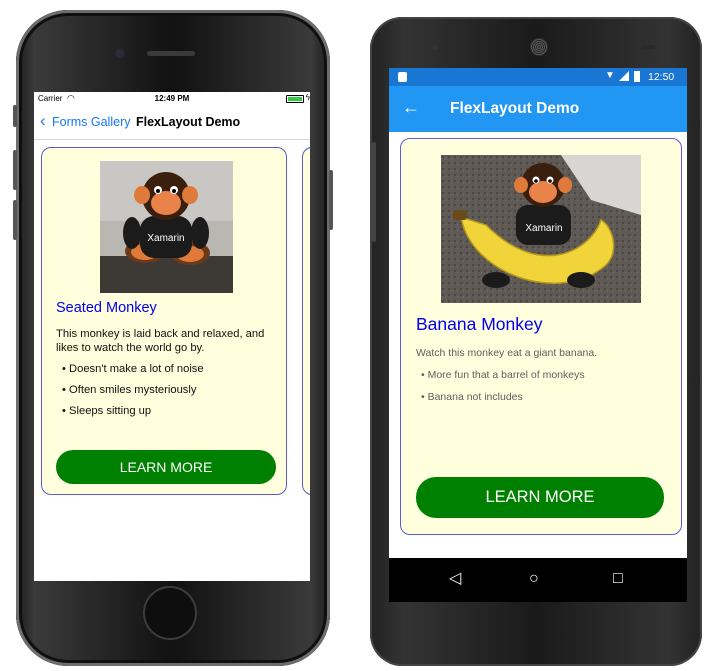 The width and height of the screenshot is (719, 671). Describe the element at coordinates (106, 308) in the screenshot. I see `card-title: Seated Monkey` at that location.